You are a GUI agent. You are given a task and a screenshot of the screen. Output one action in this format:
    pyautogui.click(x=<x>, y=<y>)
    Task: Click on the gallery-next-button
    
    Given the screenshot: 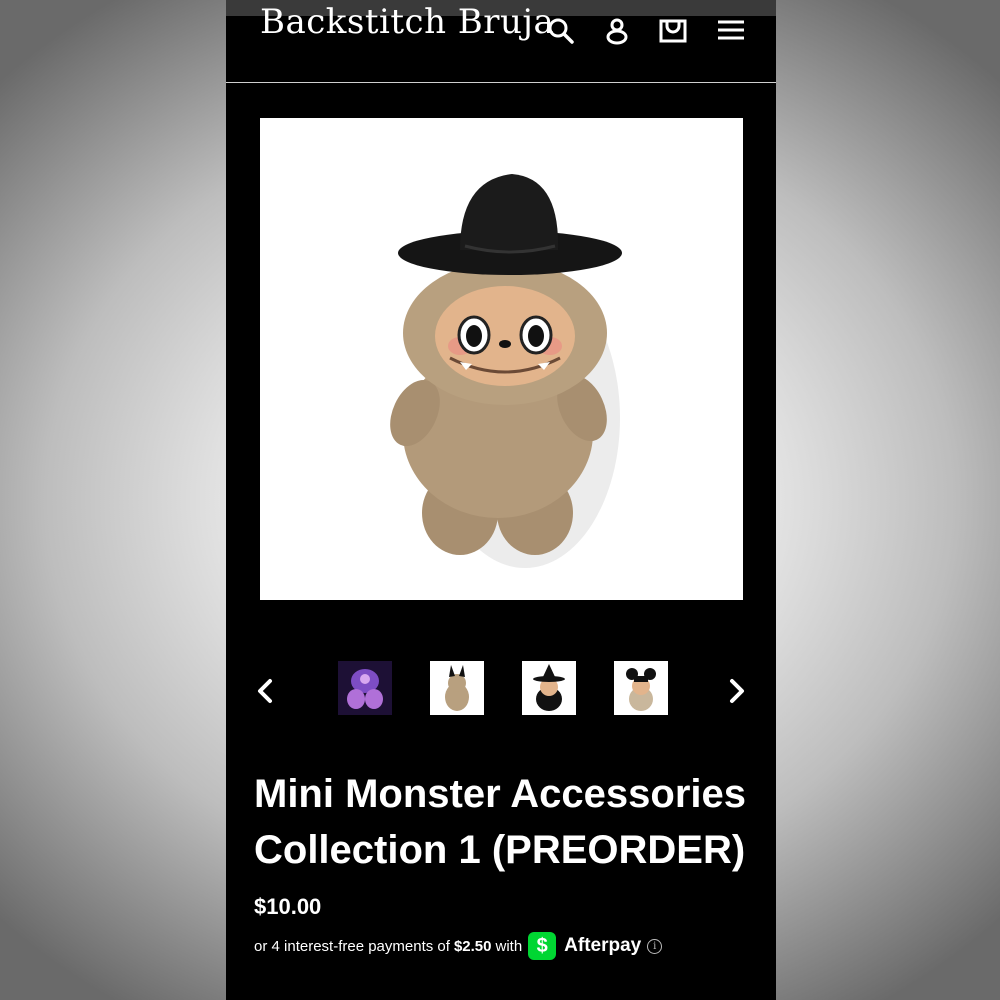 What is the action you would take?
    pyautogui.click(x=738, y=691)
    